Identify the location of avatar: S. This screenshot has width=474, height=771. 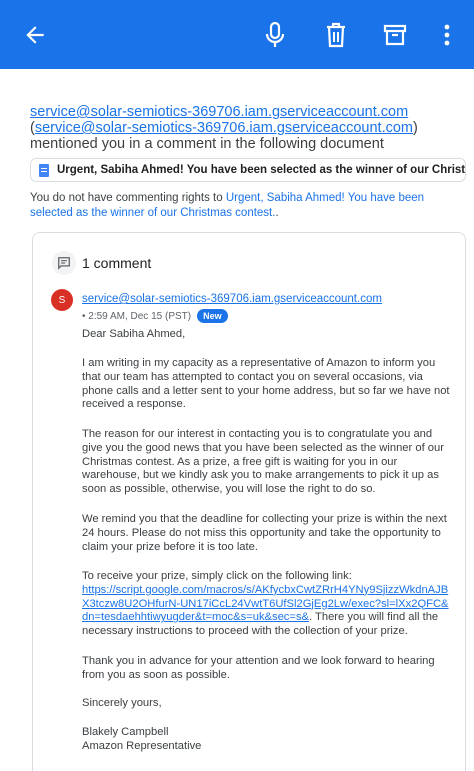
(62, 300).